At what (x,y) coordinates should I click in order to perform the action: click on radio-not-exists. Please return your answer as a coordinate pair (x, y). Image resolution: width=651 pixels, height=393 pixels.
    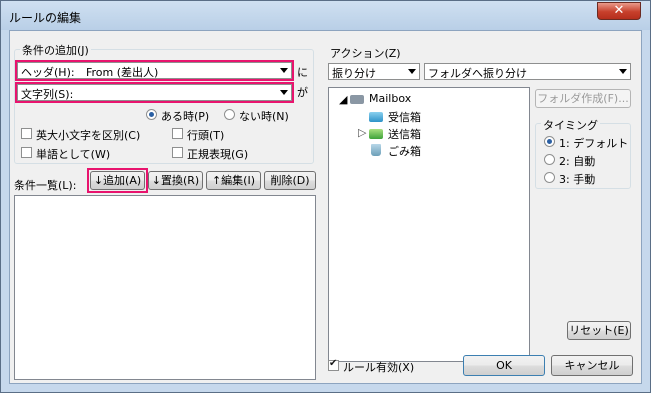
    Looking at the image, I should click on (229, 114).